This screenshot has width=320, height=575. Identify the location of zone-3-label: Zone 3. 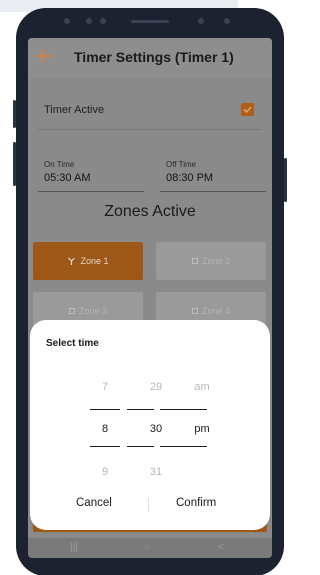
(93, 311).